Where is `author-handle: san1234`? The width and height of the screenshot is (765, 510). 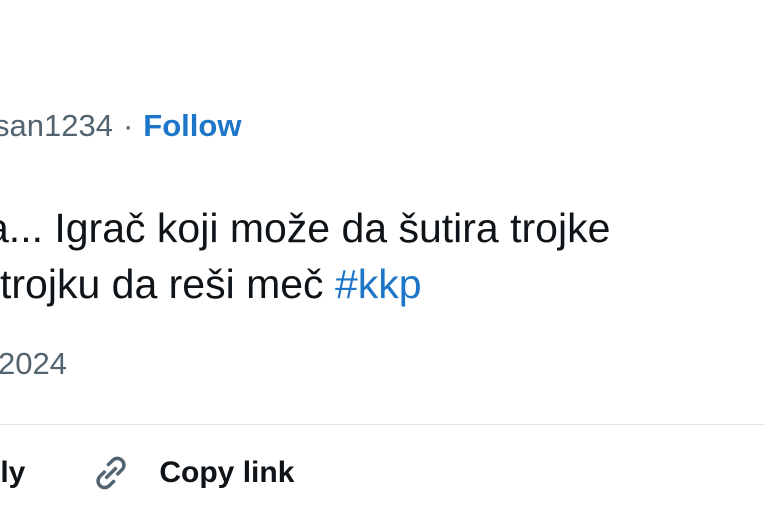 author-handle: san1234 is located at coordinates (56, 126).